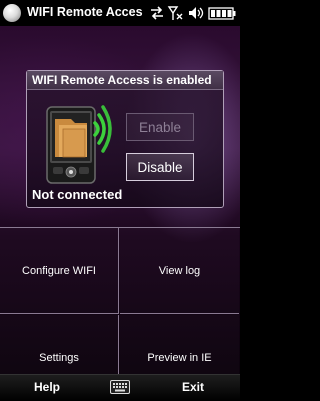 The height and width of the screenshot is (401, 320). I want to click on configure-wifi-button: Configure WIFI, so click(59, 271).